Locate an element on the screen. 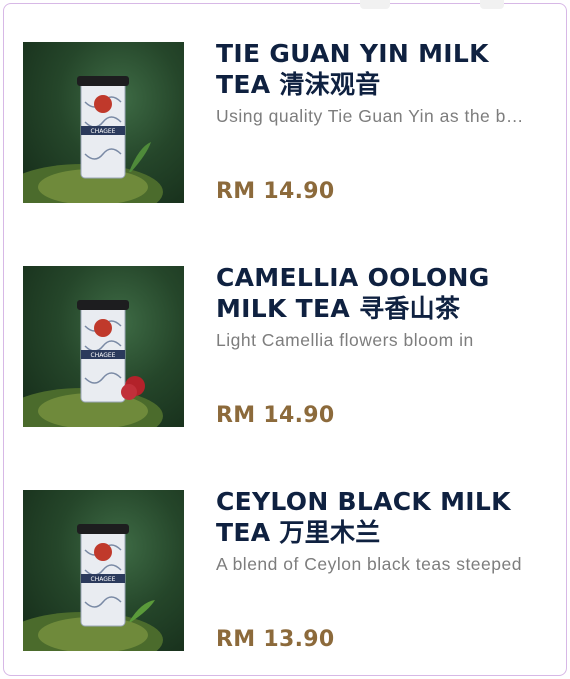  product-description: A blend of Ceylon black teas steeped is located at coordinates (369, 564).